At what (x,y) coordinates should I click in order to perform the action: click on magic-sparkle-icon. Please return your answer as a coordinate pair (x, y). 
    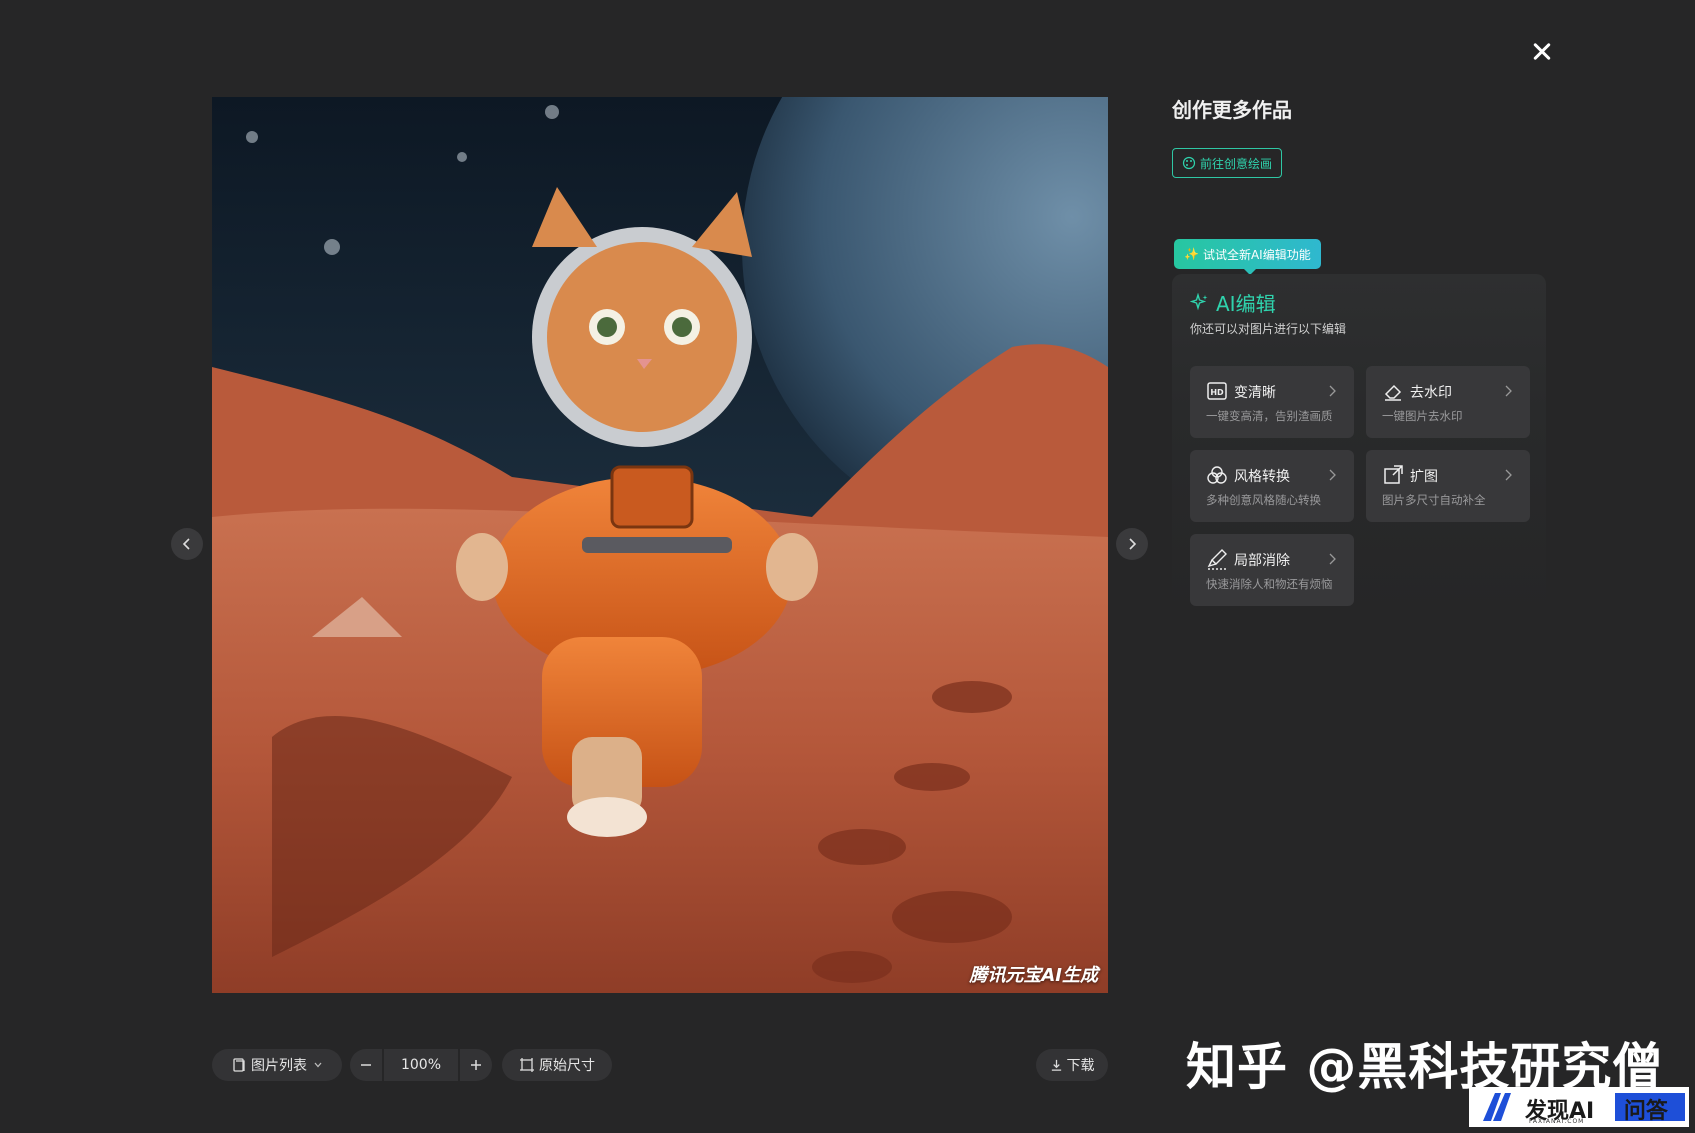
    Looking at the image, I should click on (1199, 301).